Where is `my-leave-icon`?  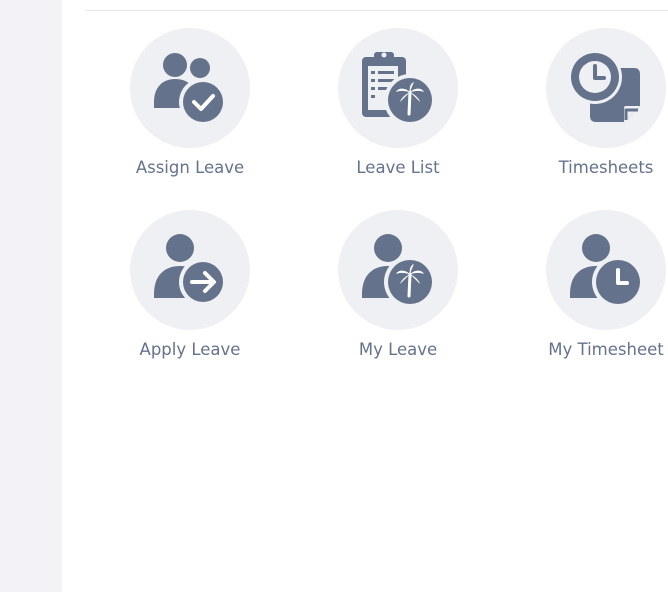 my-leave-icon is located at coordinates (399, 271).